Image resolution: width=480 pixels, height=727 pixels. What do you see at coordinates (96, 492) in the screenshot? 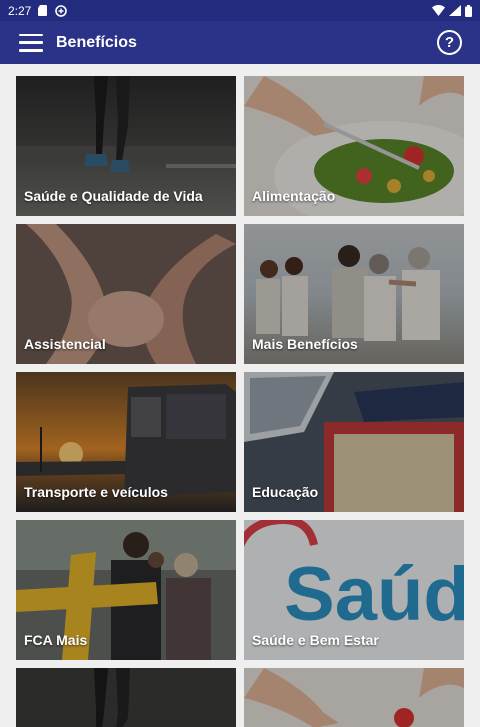
I see `card-label: Transporte e veículos` at bounding box center [96, 492].